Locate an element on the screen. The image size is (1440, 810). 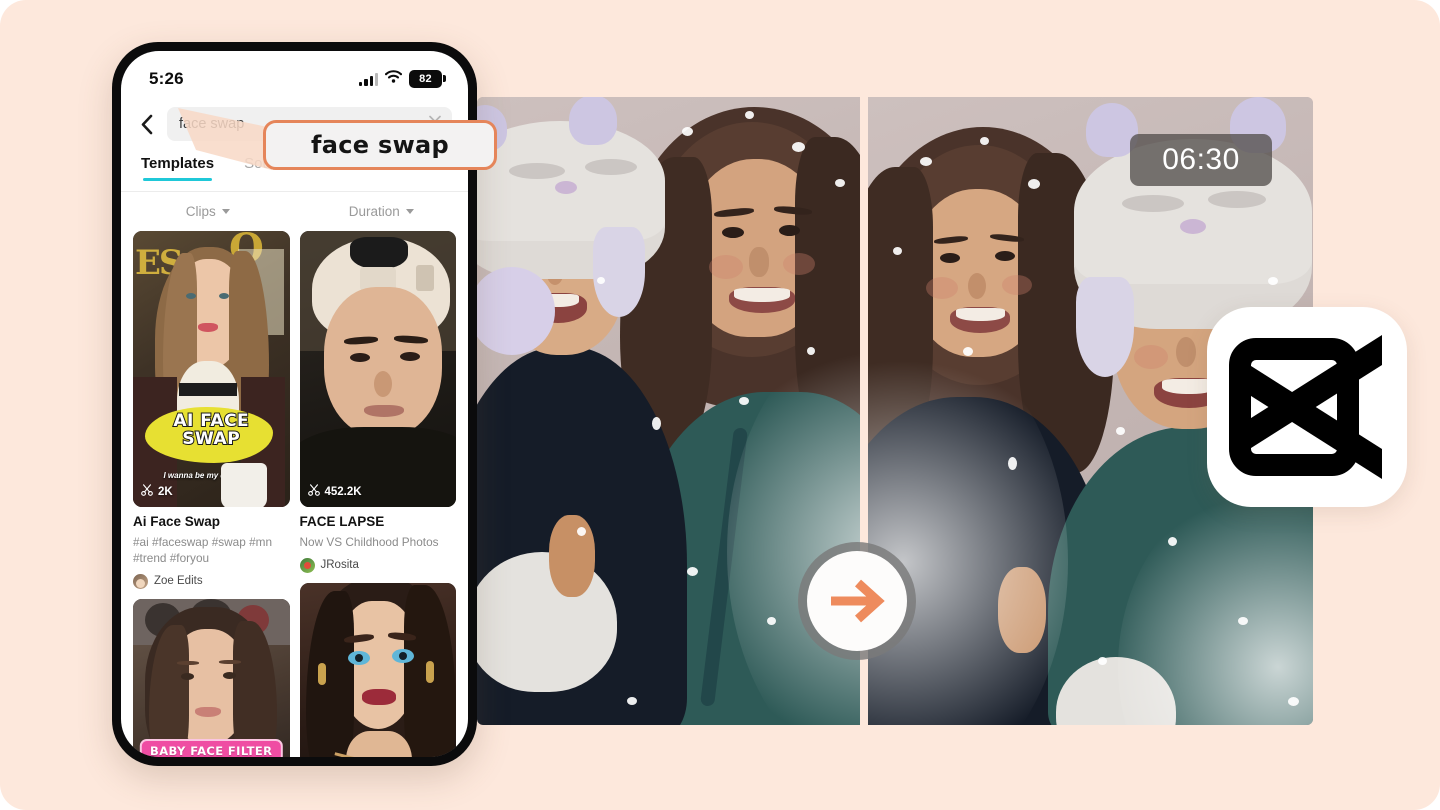
arrow-disc is located at coordinates (857, 601).